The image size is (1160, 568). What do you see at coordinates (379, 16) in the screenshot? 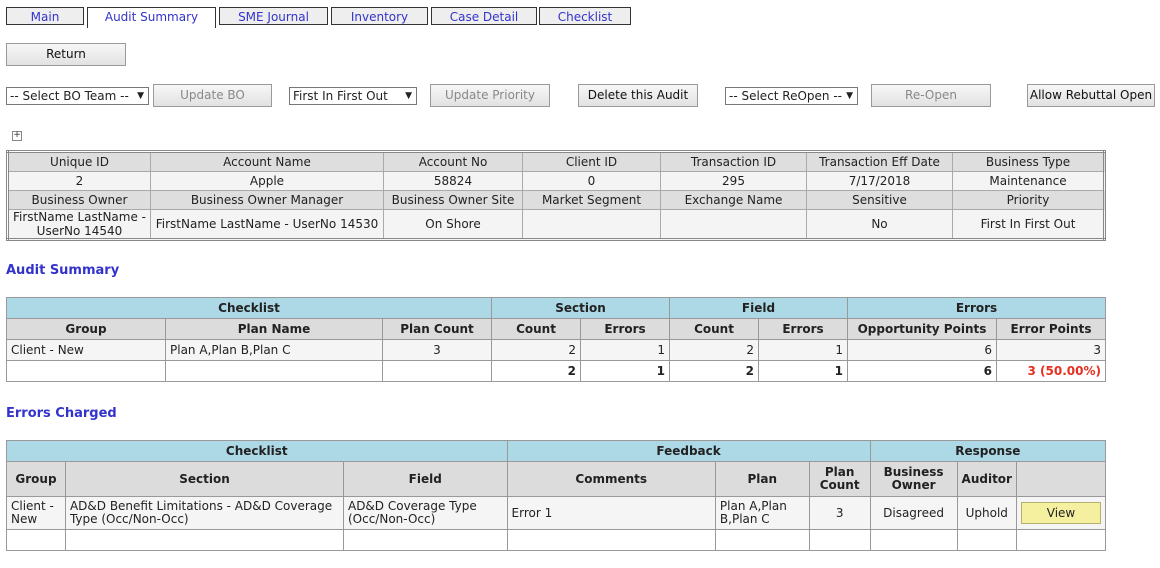
I see `tab-inventory: Inventory` at bounding box center [379, 16].